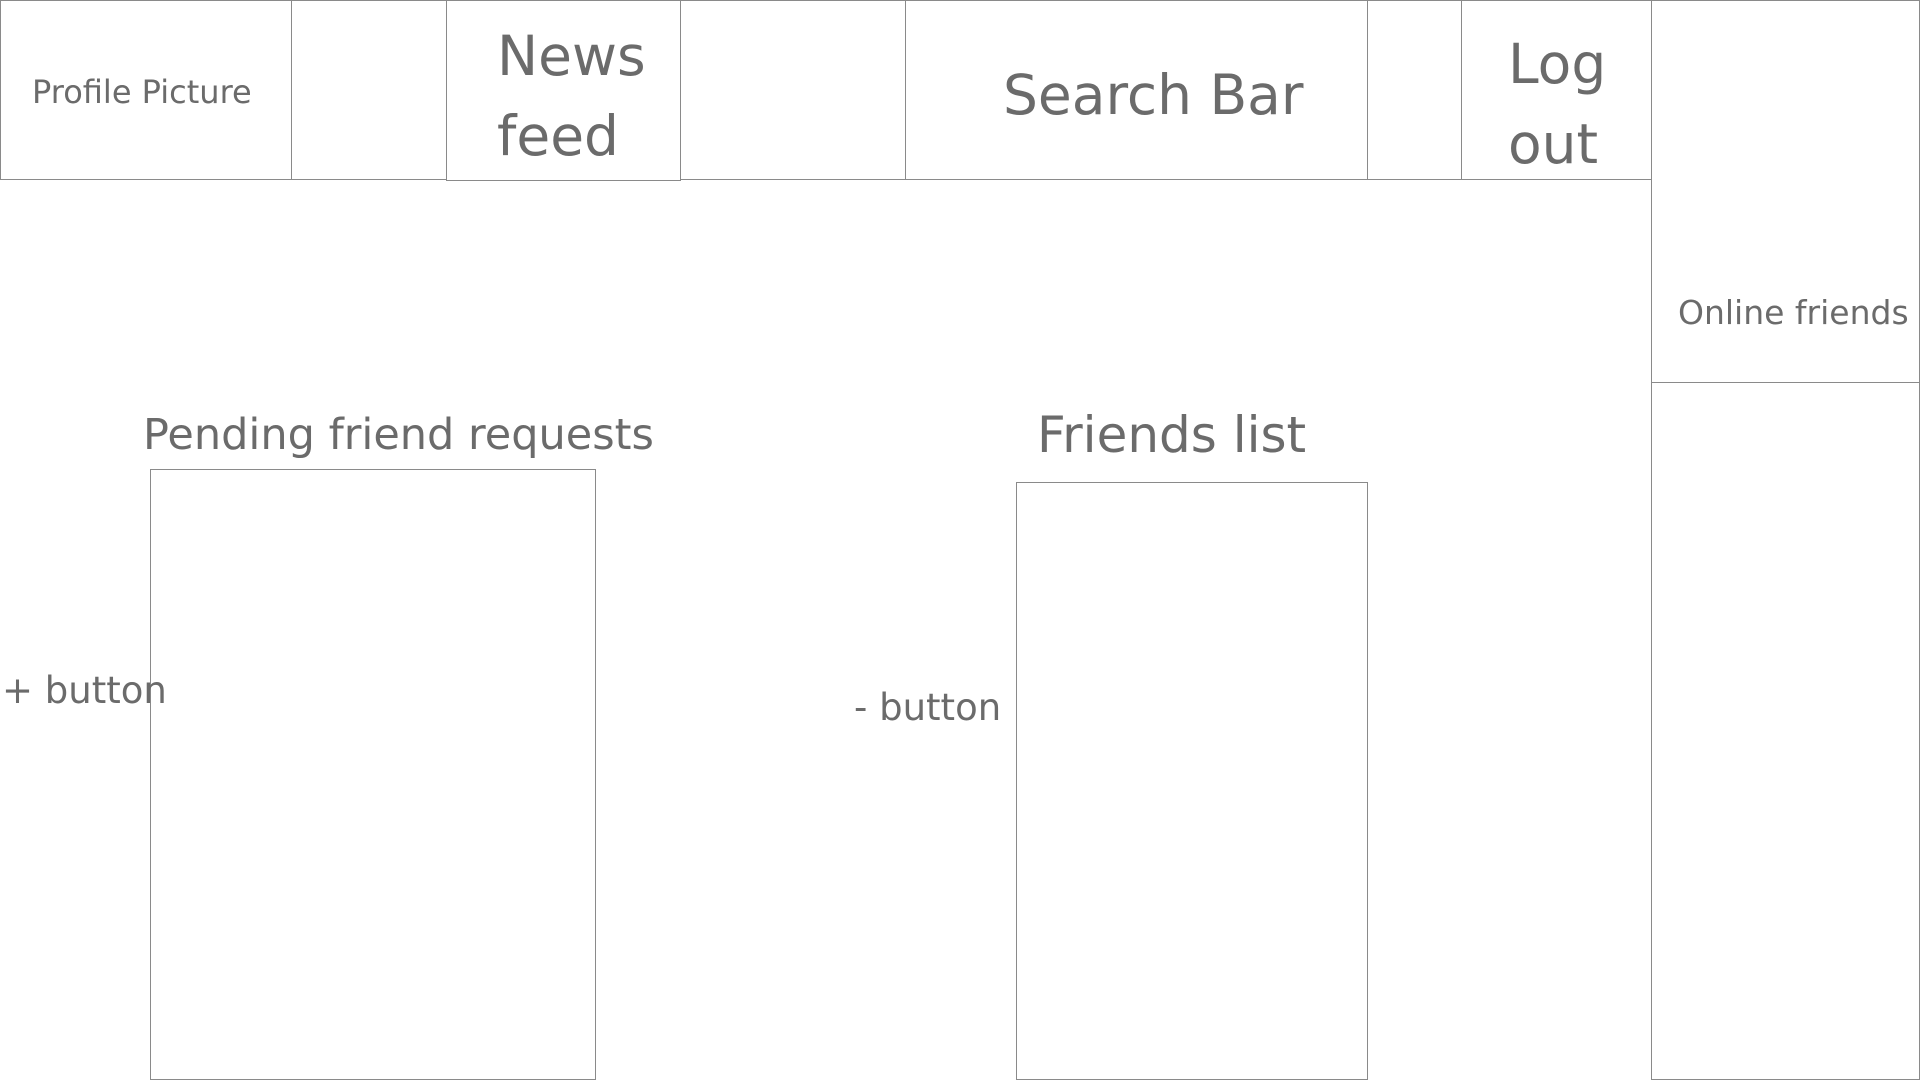 This screenshot has width=1920, height=1080. Describe the element at coordinates (1192, 781) in the screenshot. I see `friends-list` at that location.